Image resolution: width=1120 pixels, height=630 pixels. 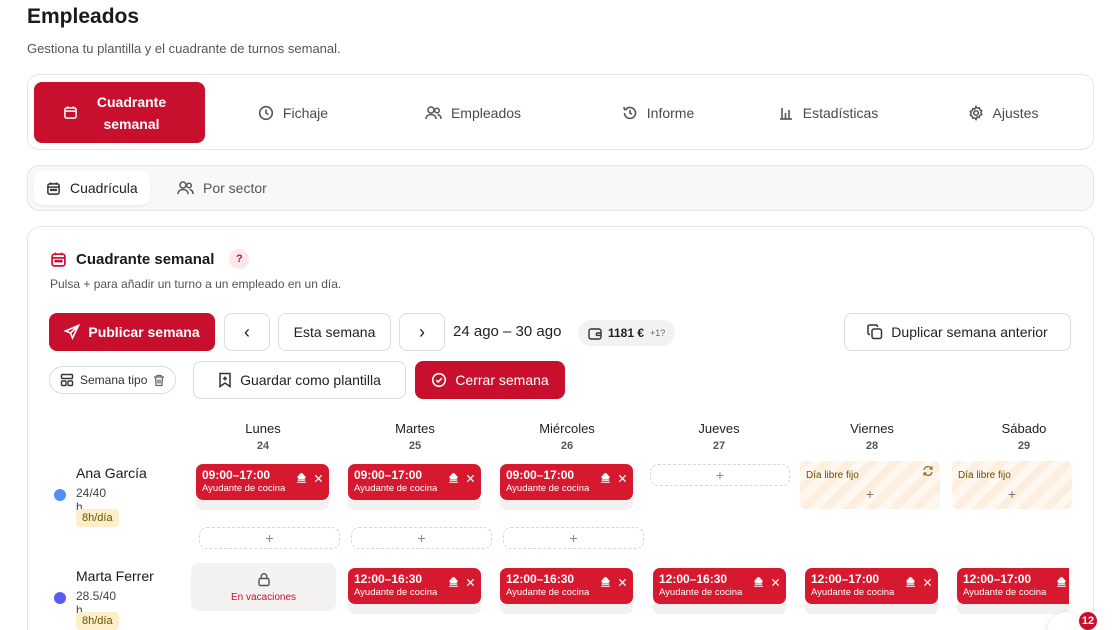 I want to click on week-range: 24 ago – 30 ago, so click(x=507, y=331).